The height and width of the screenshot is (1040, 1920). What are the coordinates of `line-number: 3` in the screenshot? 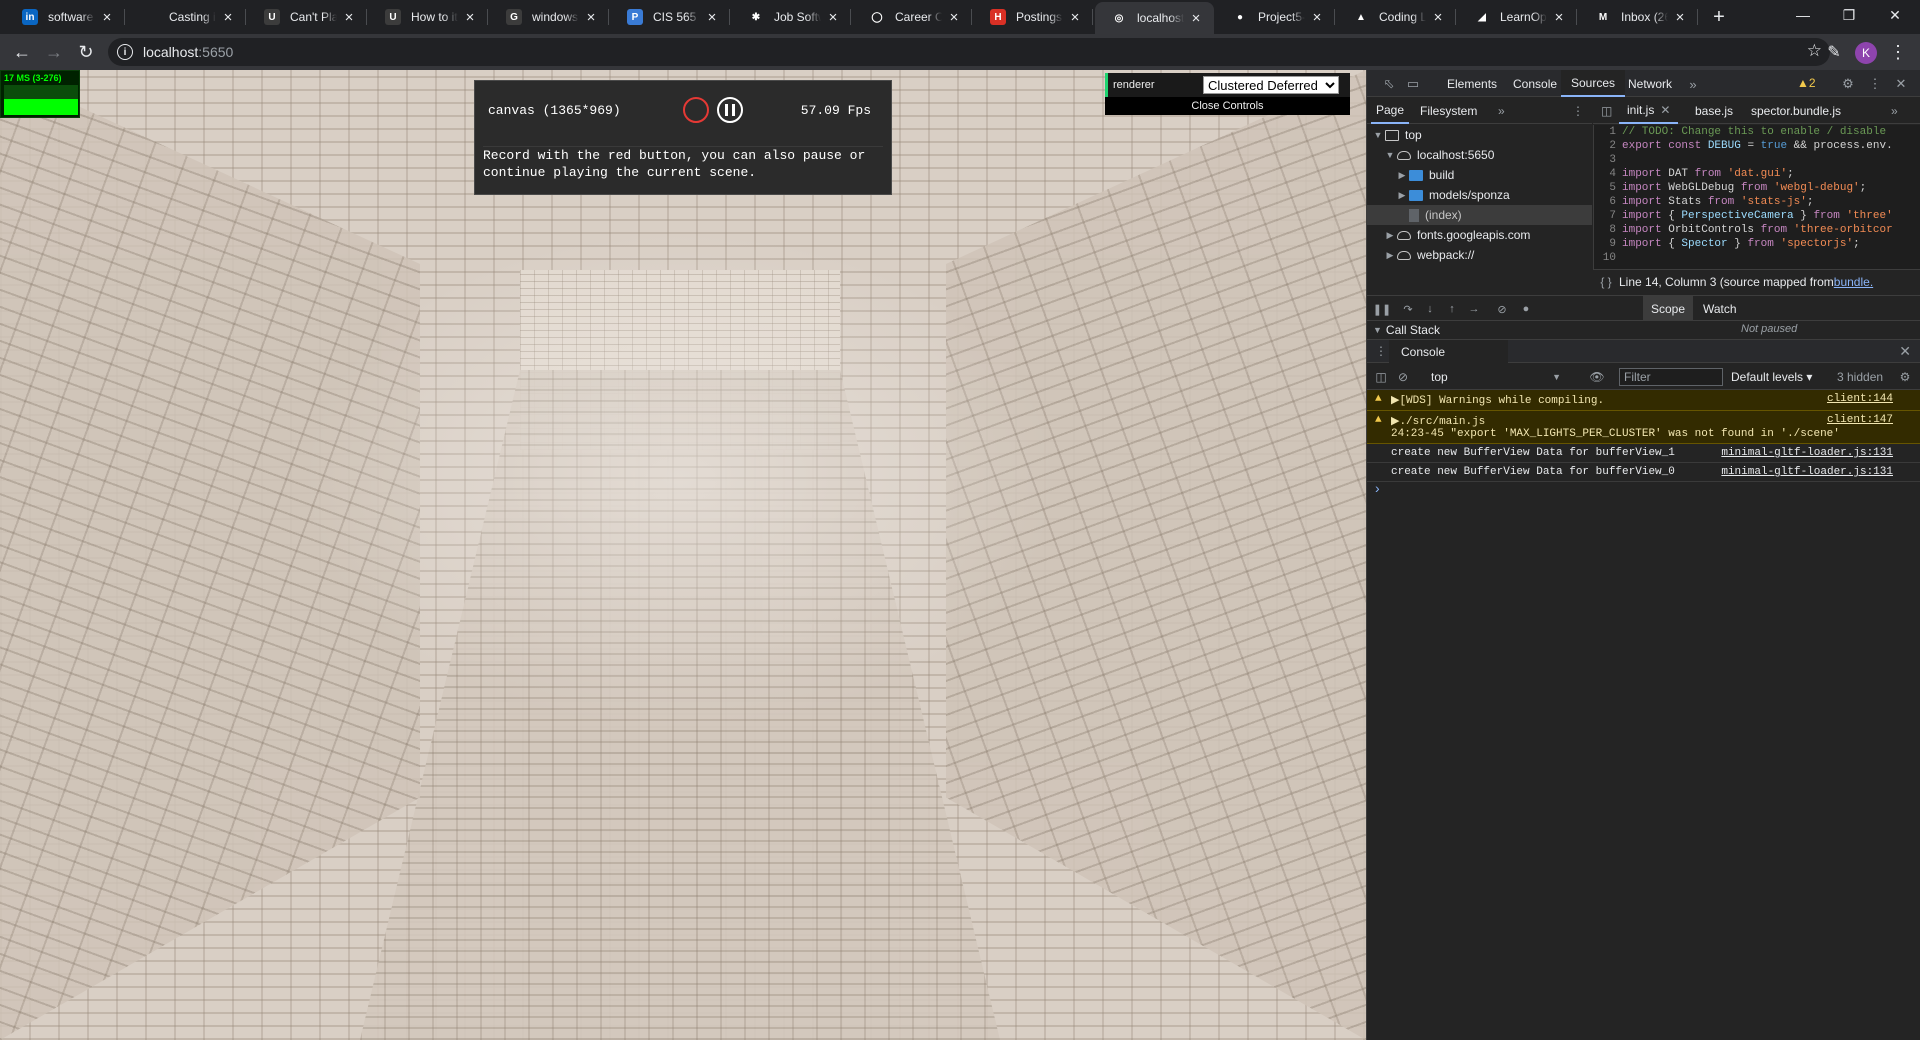 It's located at (1608, 160).